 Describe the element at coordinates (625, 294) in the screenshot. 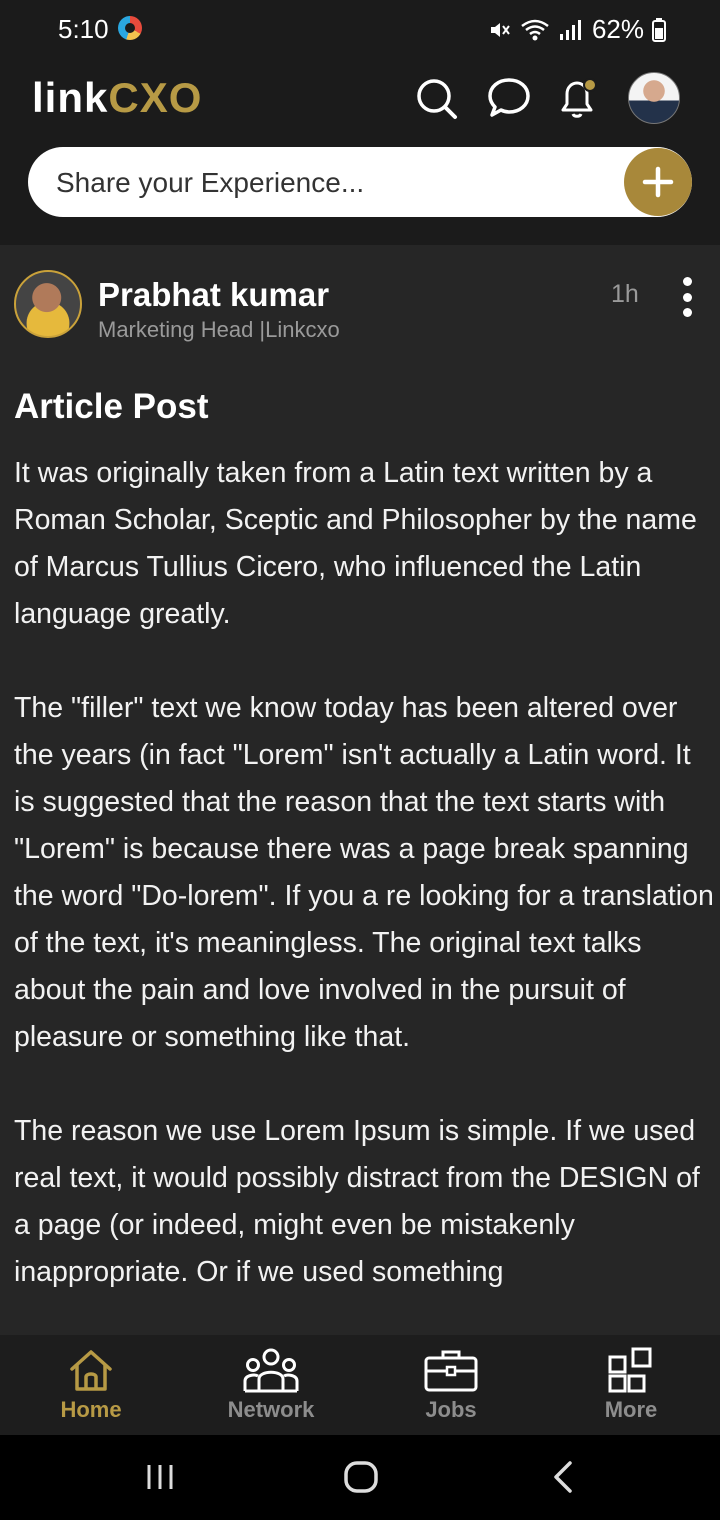

I see `post-time: 1h` at that location.